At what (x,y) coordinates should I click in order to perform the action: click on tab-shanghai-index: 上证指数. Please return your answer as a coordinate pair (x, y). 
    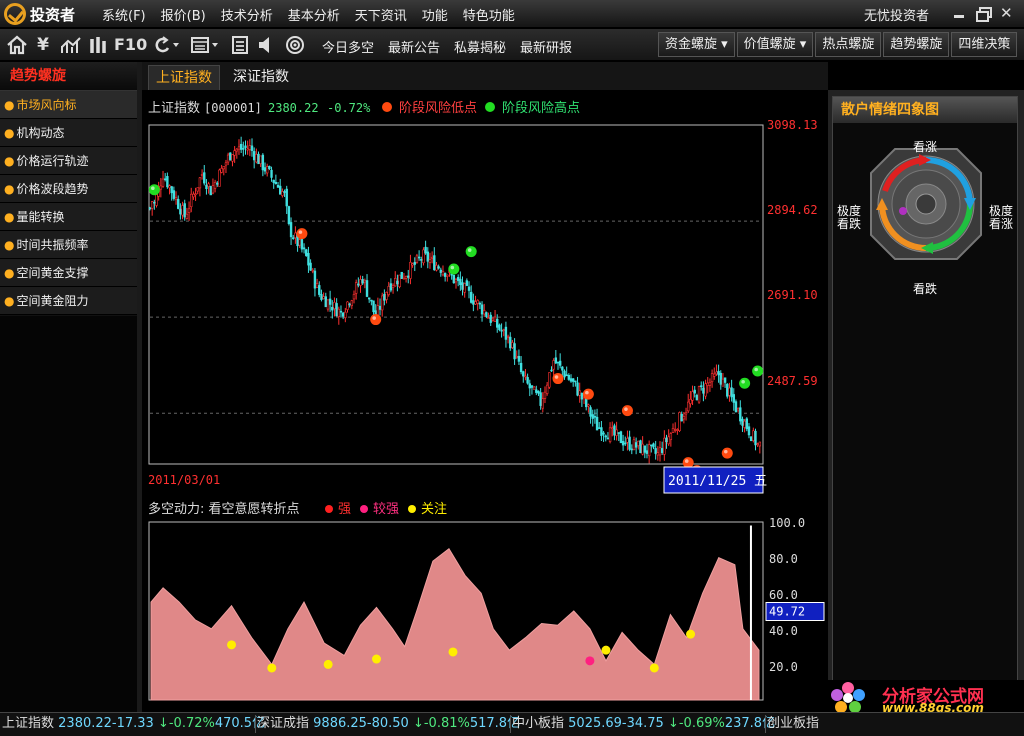
    Looking at the image, I should click on (184, 77).